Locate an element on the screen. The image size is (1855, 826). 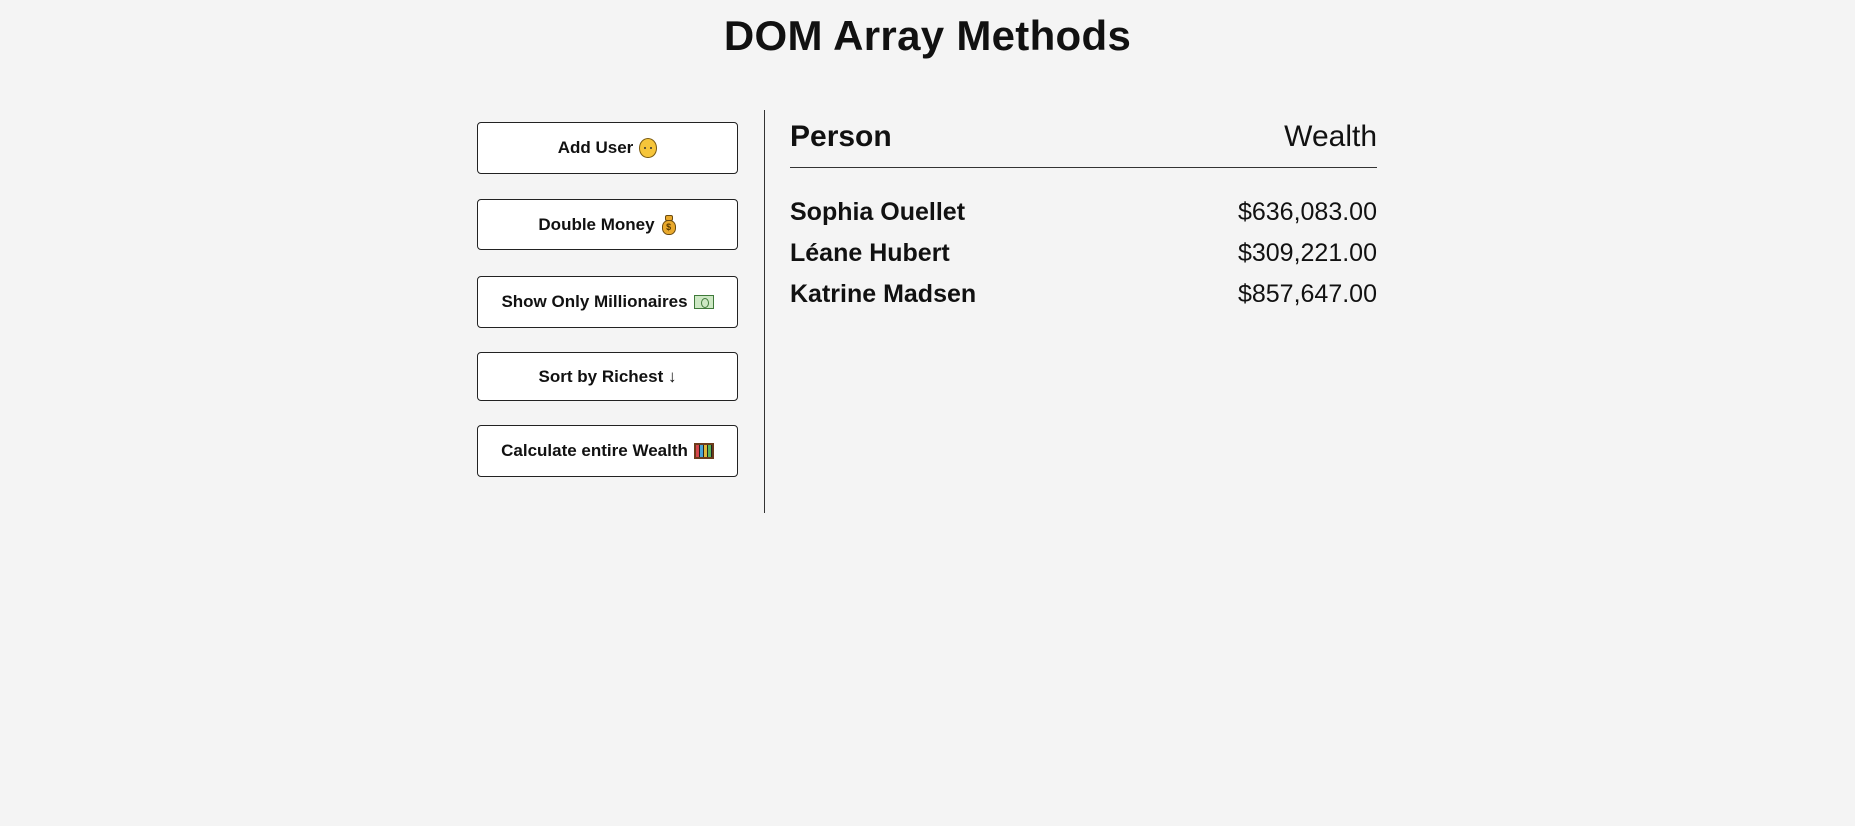
double-money-button: Double Money $ is located at coordinates (607, 224).